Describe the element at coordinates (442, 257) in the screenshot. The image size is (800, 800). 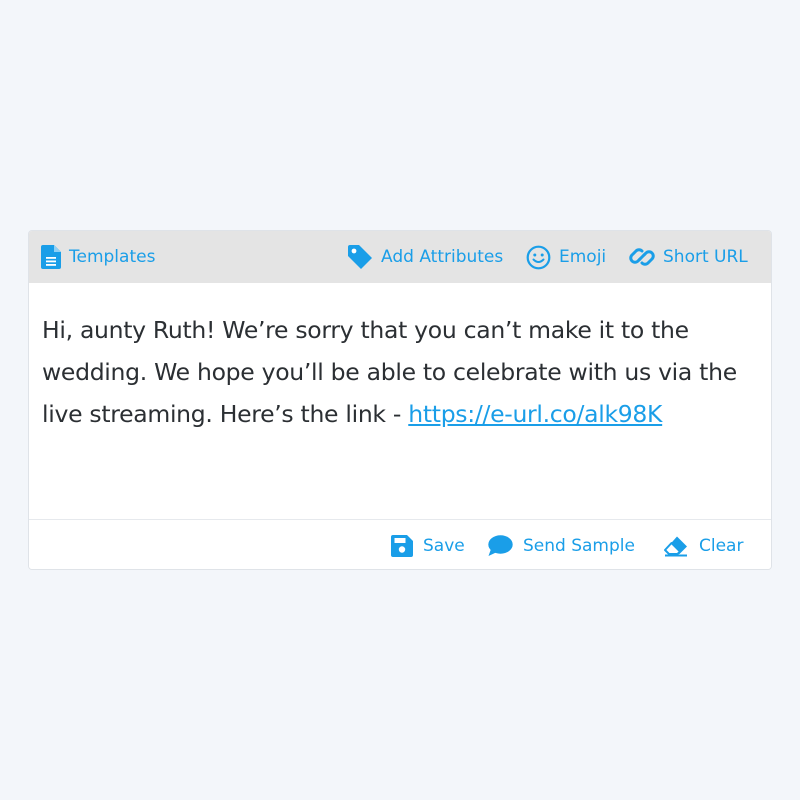
I see `add-attributes-label: Add Attributes` at that location.